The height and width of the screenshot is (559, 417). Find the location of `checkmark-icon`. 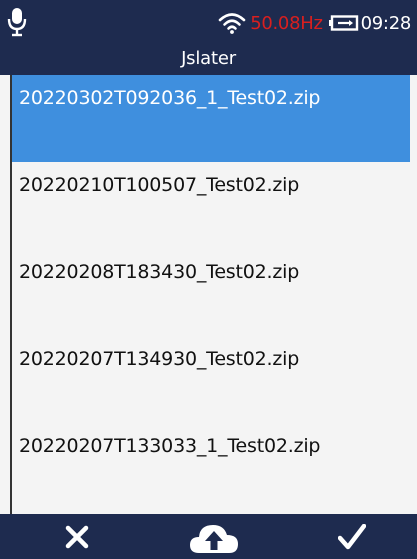

checkmark-icon is located at coordinates (352, 536).